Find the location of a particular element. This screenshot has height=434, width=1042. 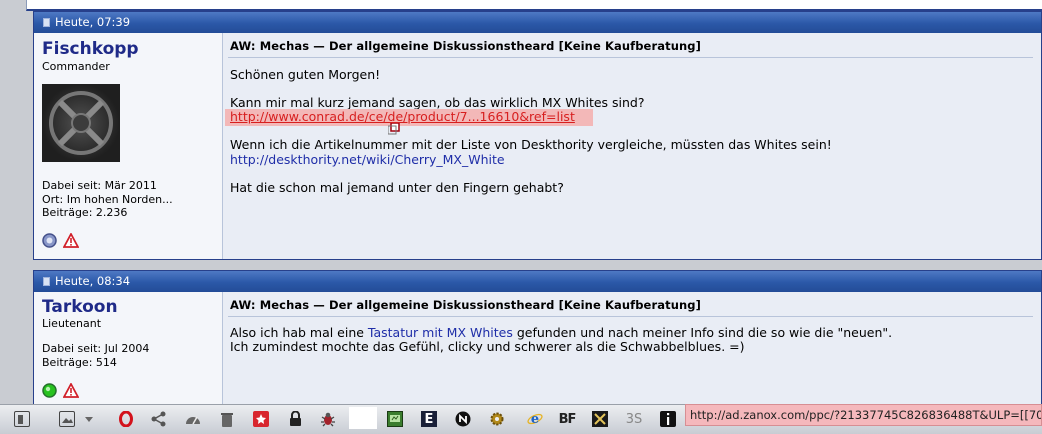

post-text-segment: Also ich hab mal eine is located at coordinates (299, 332).